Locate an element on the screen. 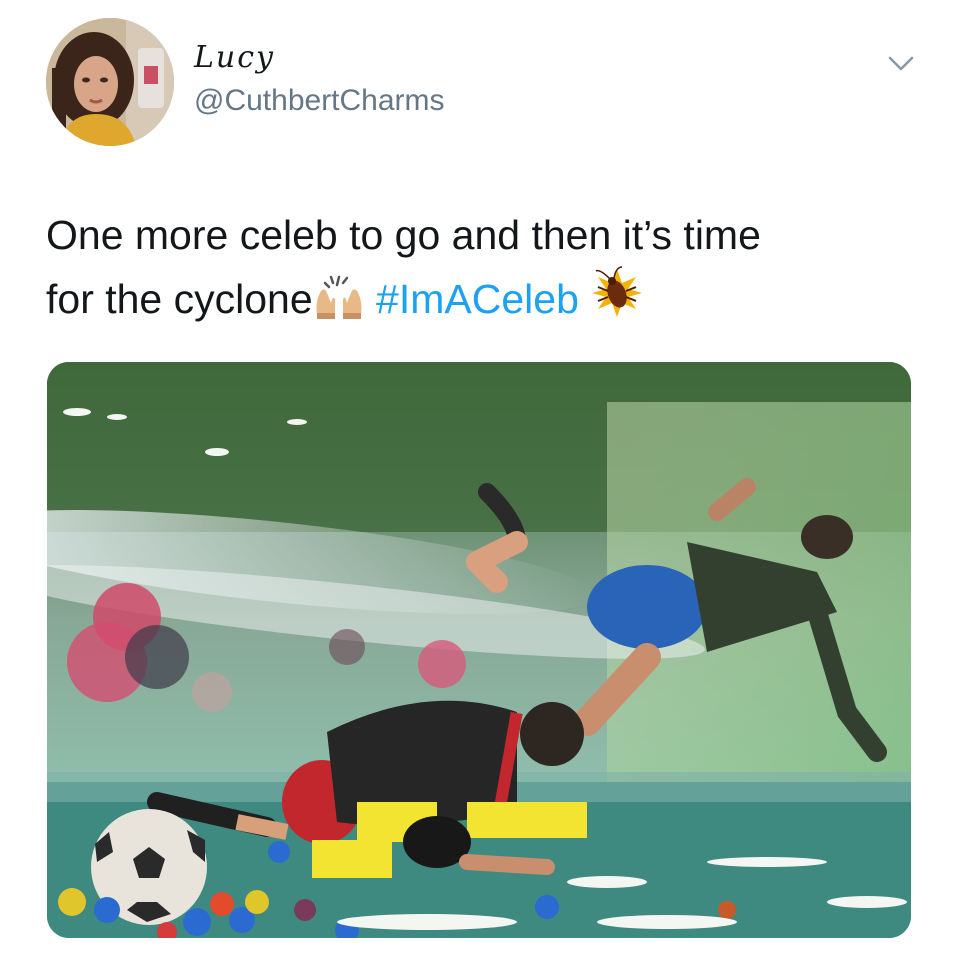 The height and width of the screenshot is (959, 958). tweet-text-cyclone: for the cyclone is located at coordinates (179, 299).